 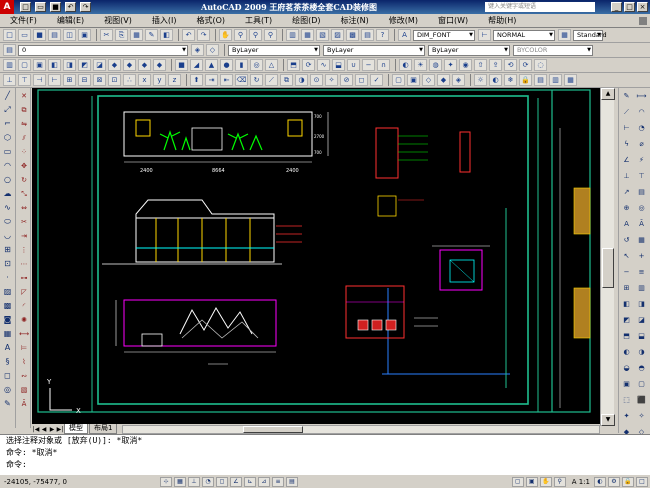 I want to click on tool-8-icon: ◑, so click(x=641, y=352).